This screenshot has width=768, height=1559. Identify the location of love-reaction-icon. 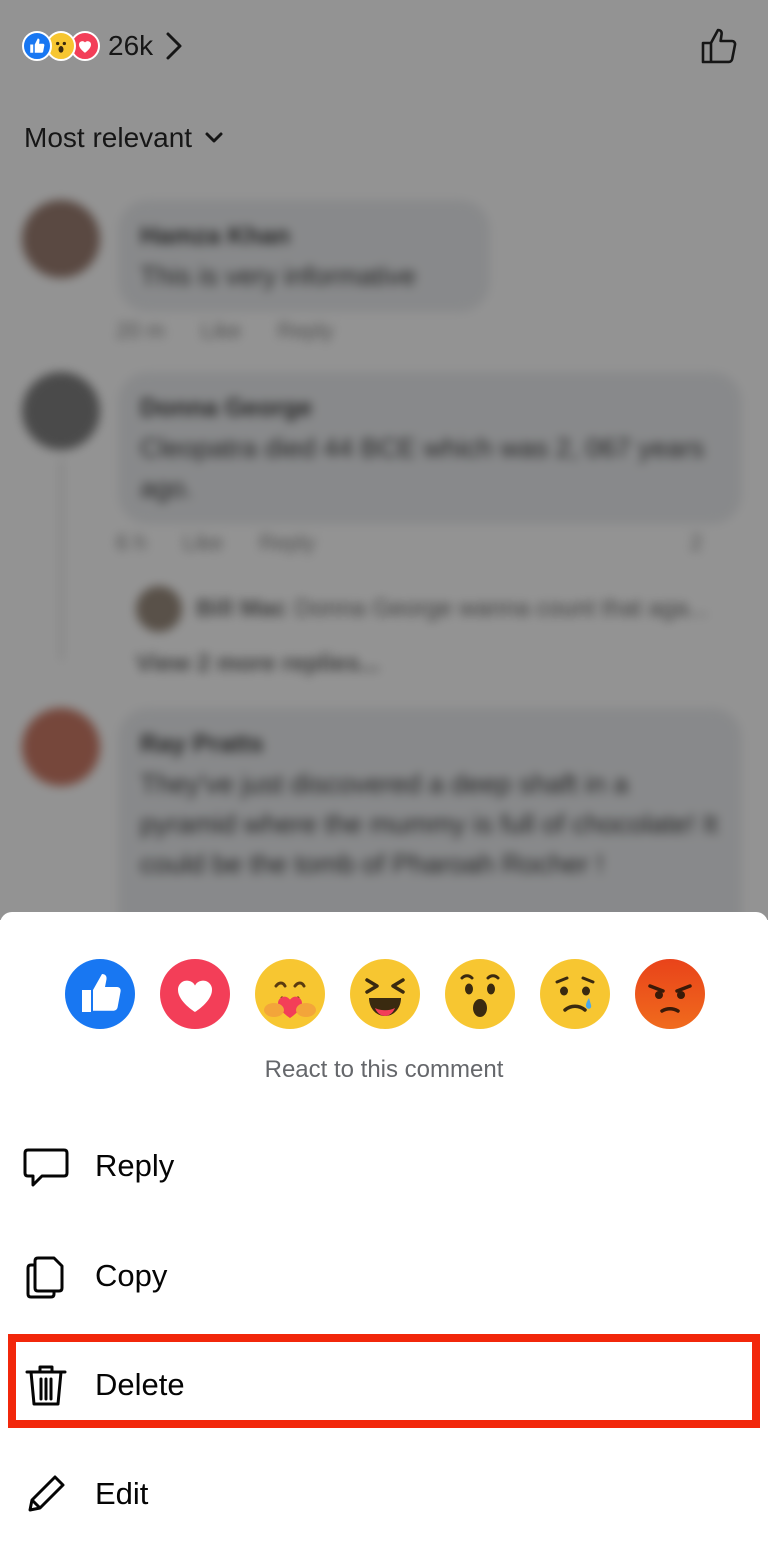
(195, 994).